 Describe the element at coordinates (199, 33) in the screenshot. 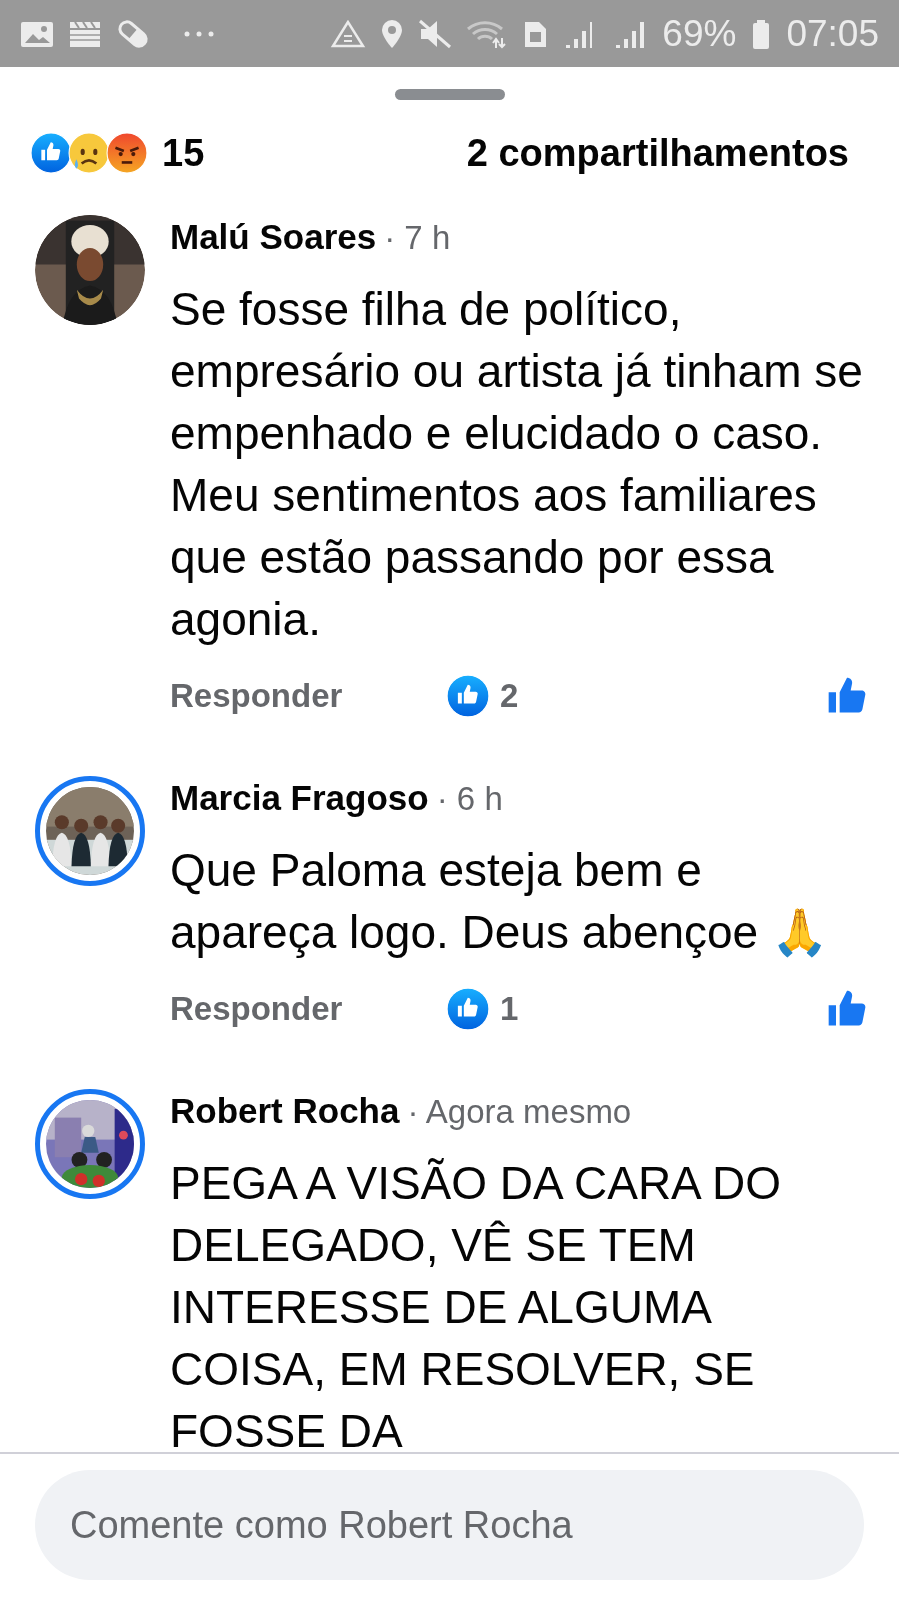

I see `more-icon` at that location.